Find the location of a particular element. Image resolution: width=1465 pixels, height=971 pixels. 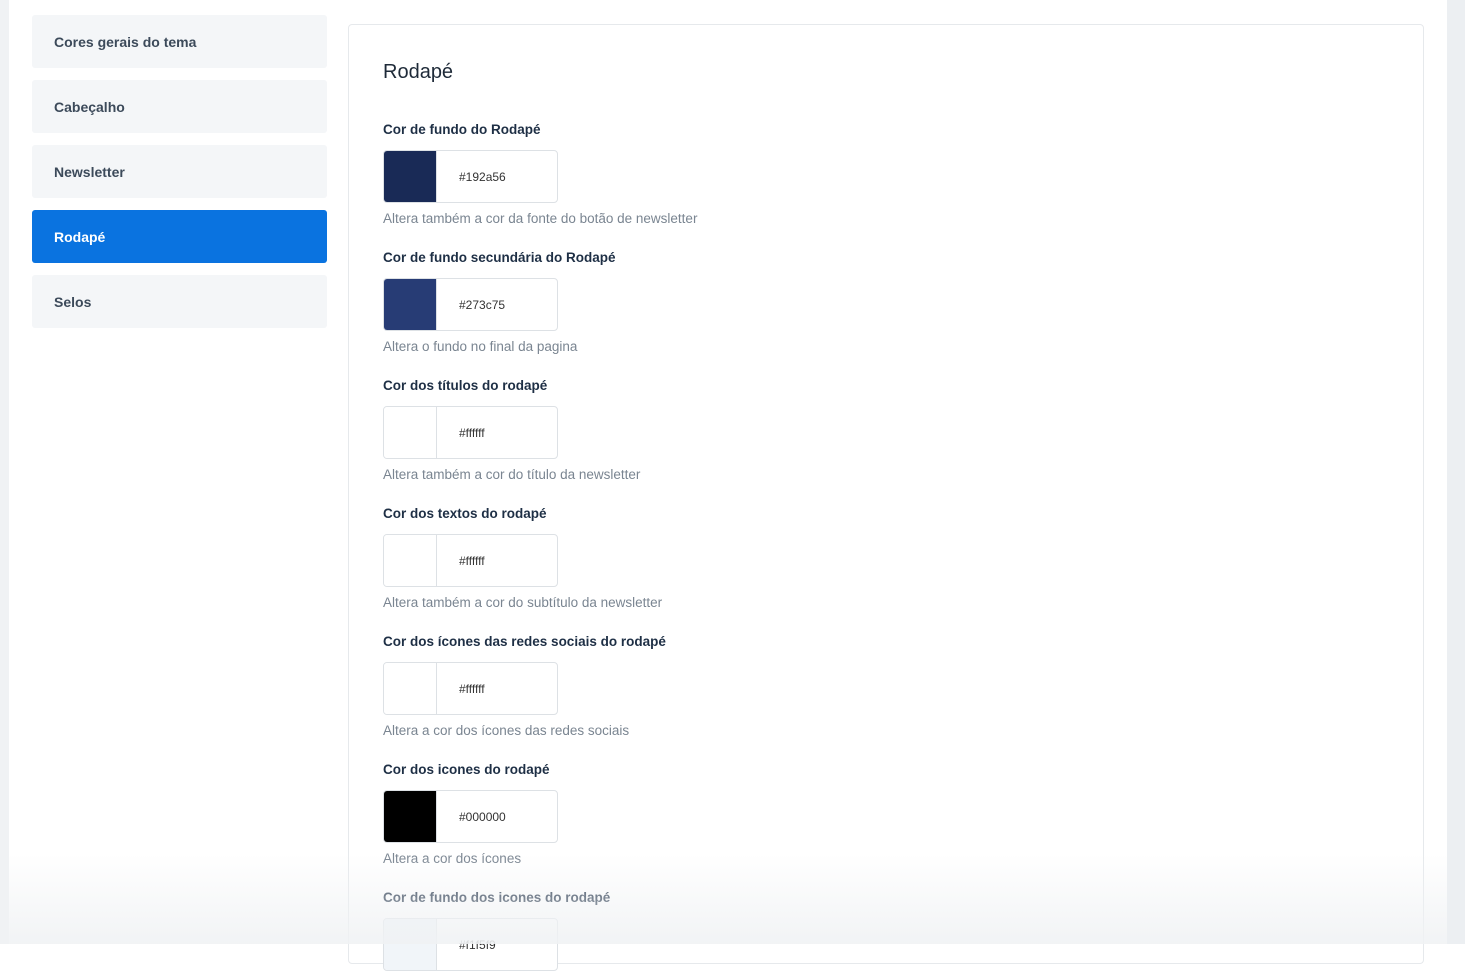

sidebar-item-rodape: Rodapé is located at coordinates (179, 236).